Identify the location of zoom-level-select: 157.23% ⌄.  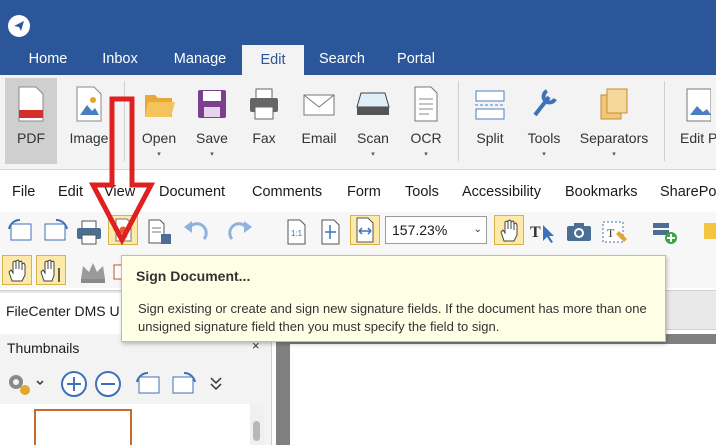
(436, 230).